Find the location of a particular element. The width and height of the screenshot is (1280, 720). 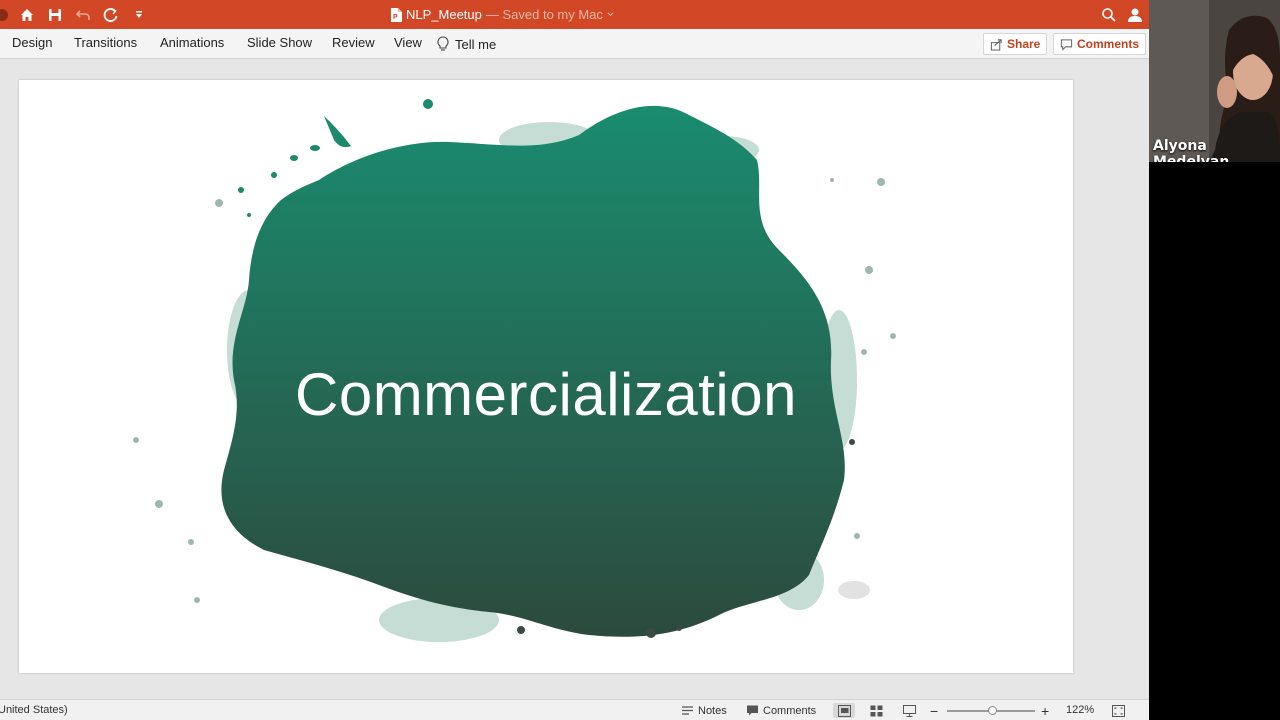

search-icon is located at coordinates (1109, 15).